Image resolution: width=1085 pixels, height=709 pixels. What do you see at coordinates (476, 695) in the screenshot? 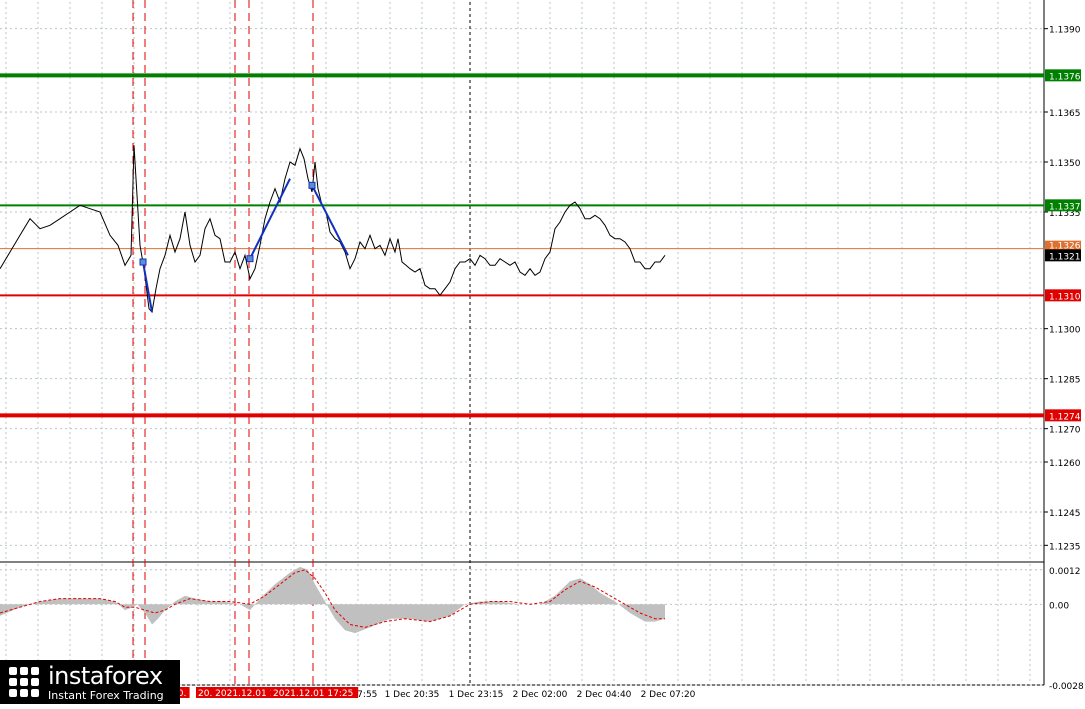
I see `time-axis-label: 1 Dec 23:15` at bounding box center [476, 695].